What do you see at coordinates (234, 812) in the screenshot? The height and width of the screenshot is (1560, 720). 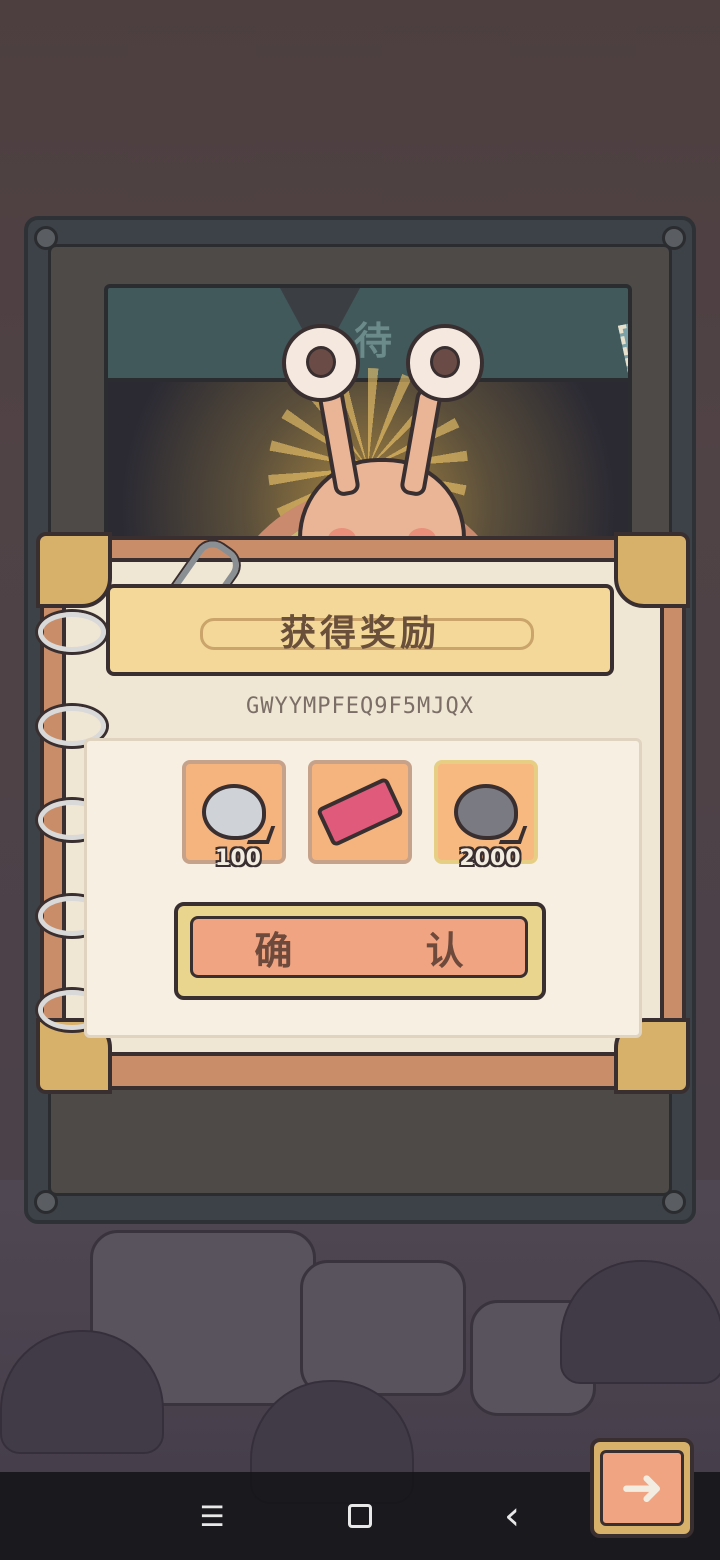 I see `gray-blob-icon` at bounding box center [234, 812].